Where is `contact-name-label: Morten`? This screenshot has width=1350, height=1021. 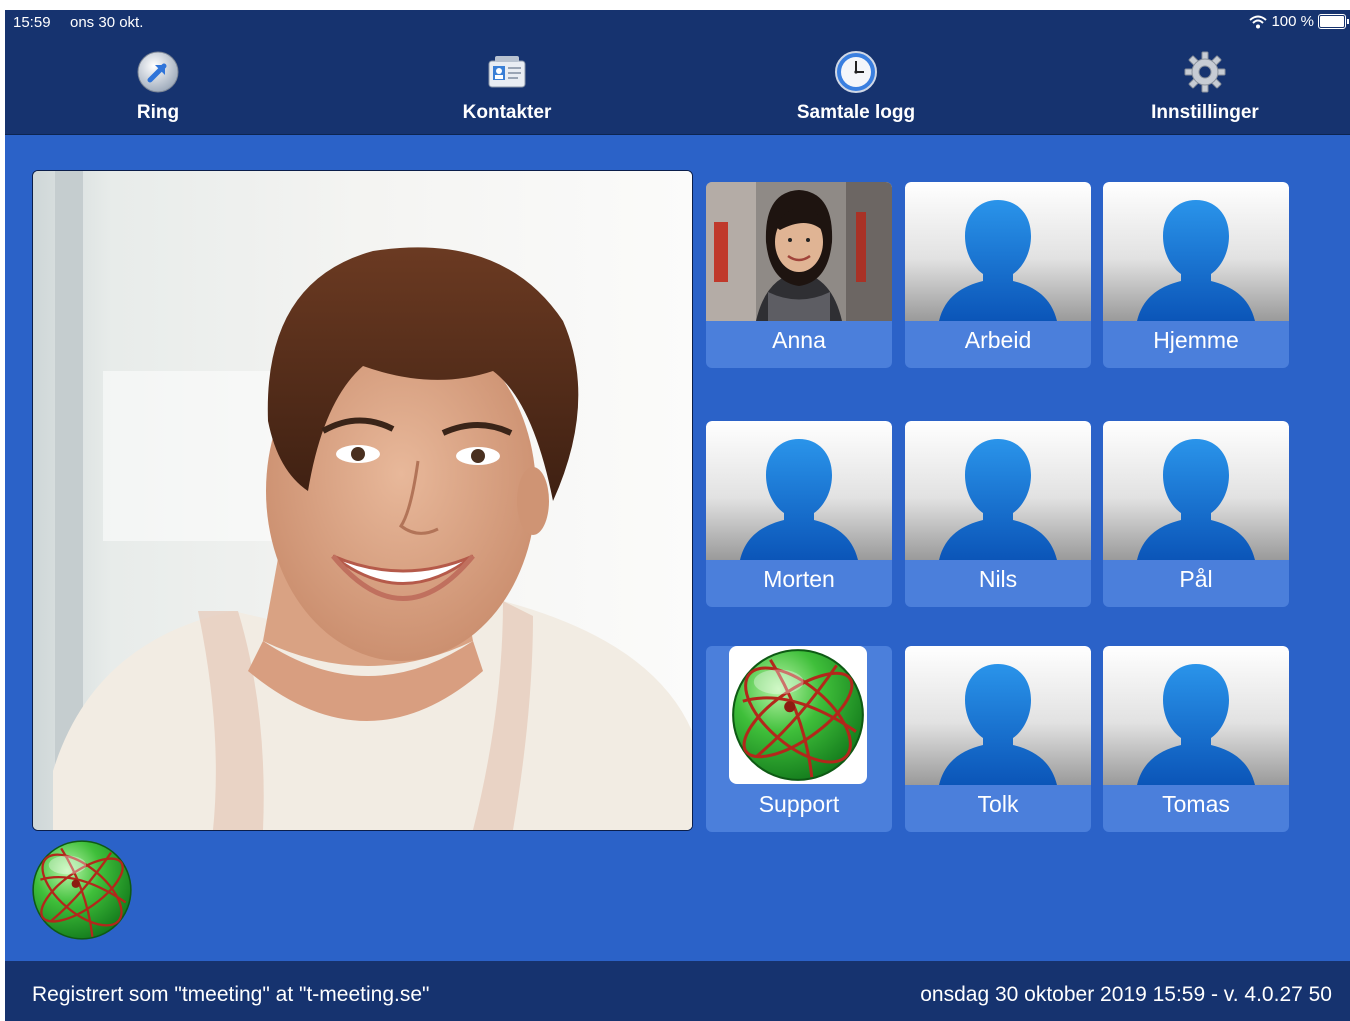 contact-name-label: Morten is located at coordinates (799, 579).